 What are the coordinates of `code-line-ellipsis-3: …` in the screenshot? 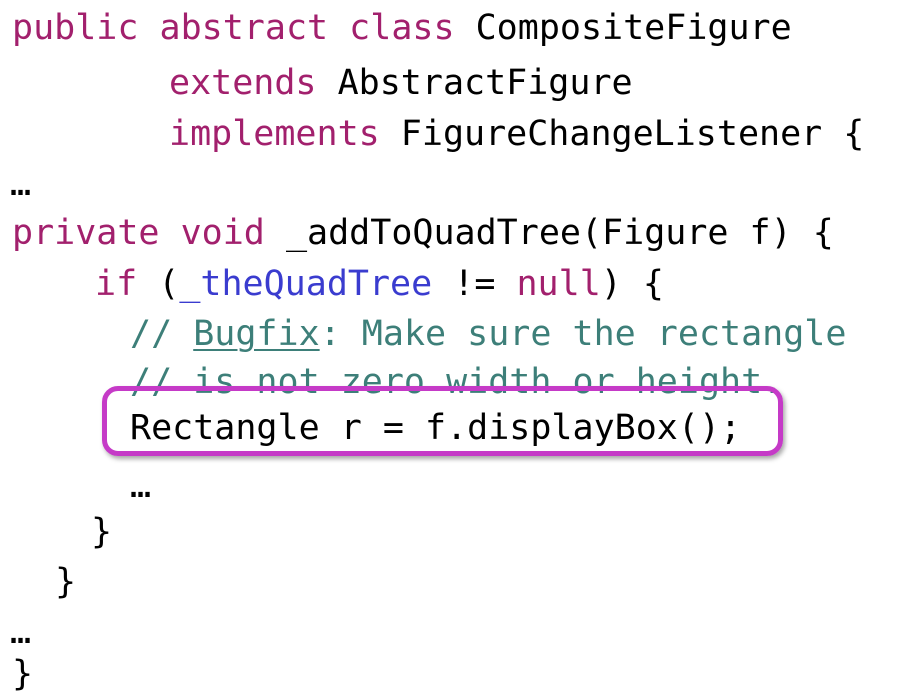 It's located at (20, 632).